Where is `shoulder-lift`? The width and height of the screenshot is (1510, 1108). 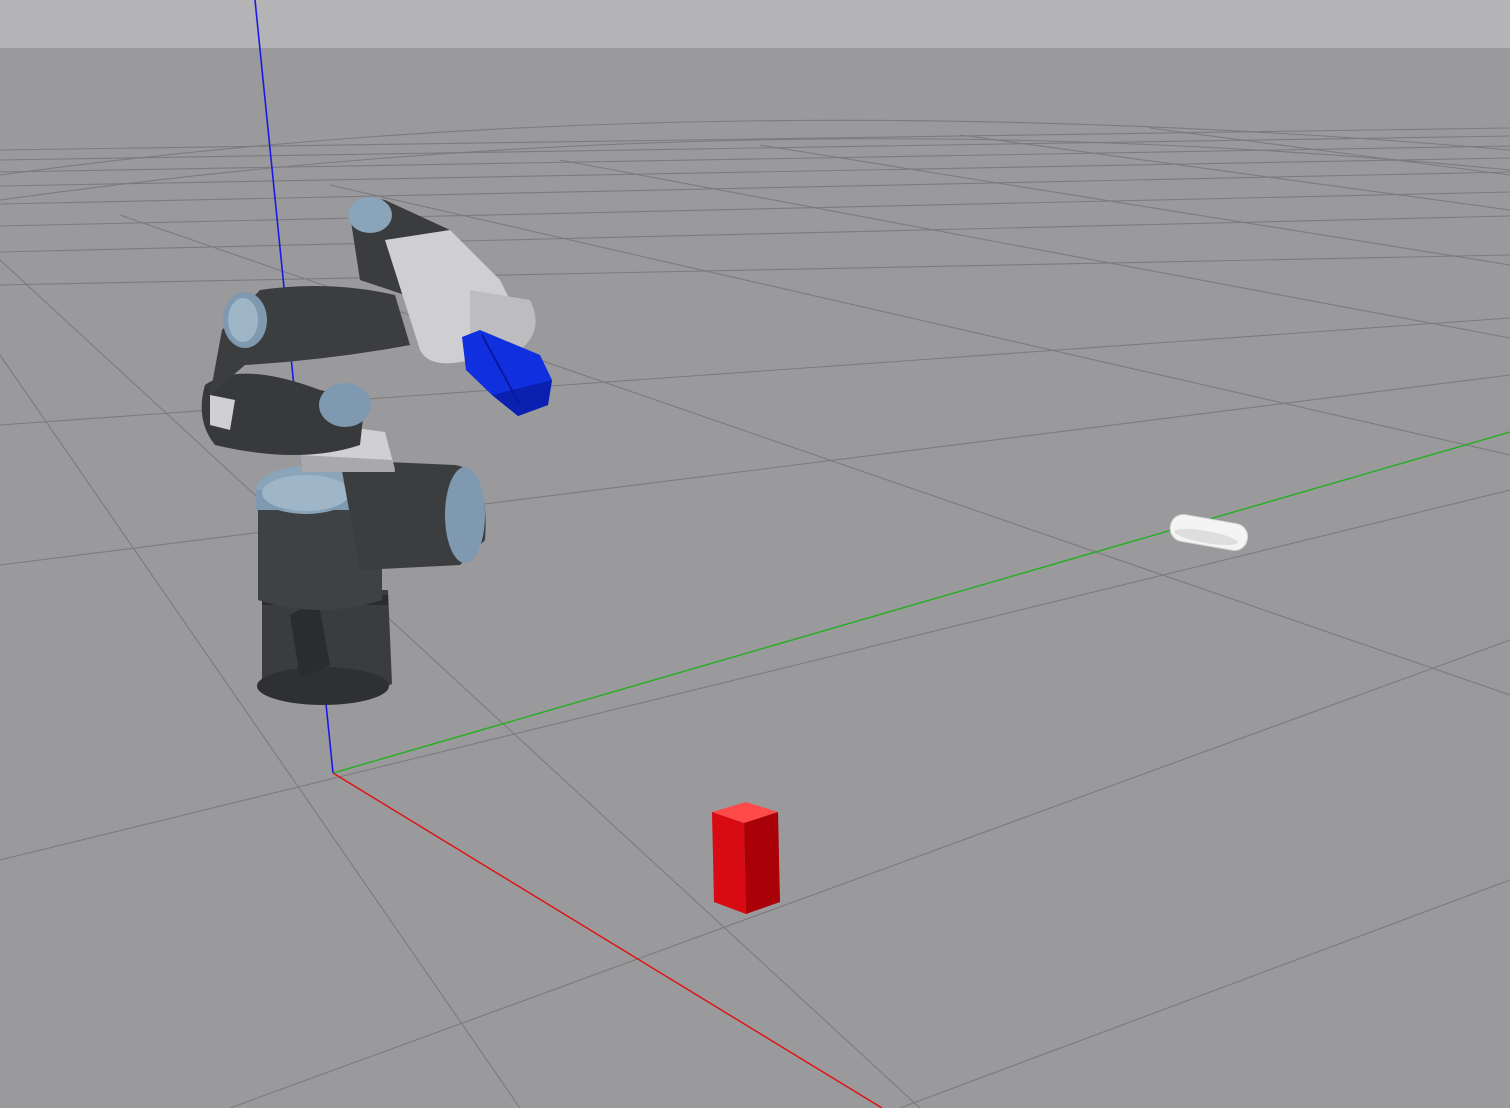 shoulder-lift is located at coordinates (413, 515).